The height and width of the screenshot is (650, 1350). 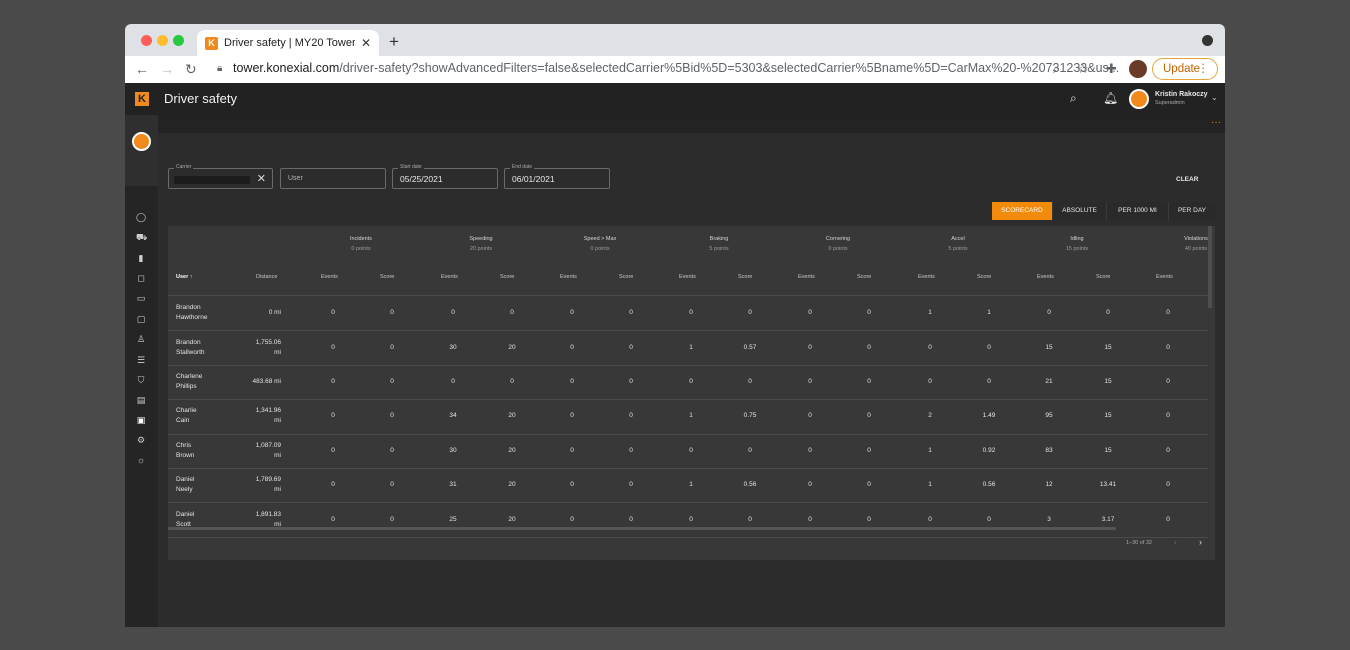 What do you see at coordinates (1083, 69) in the screenshot?
I see `star-icon: ☆` at bounding box center [1083, 69].